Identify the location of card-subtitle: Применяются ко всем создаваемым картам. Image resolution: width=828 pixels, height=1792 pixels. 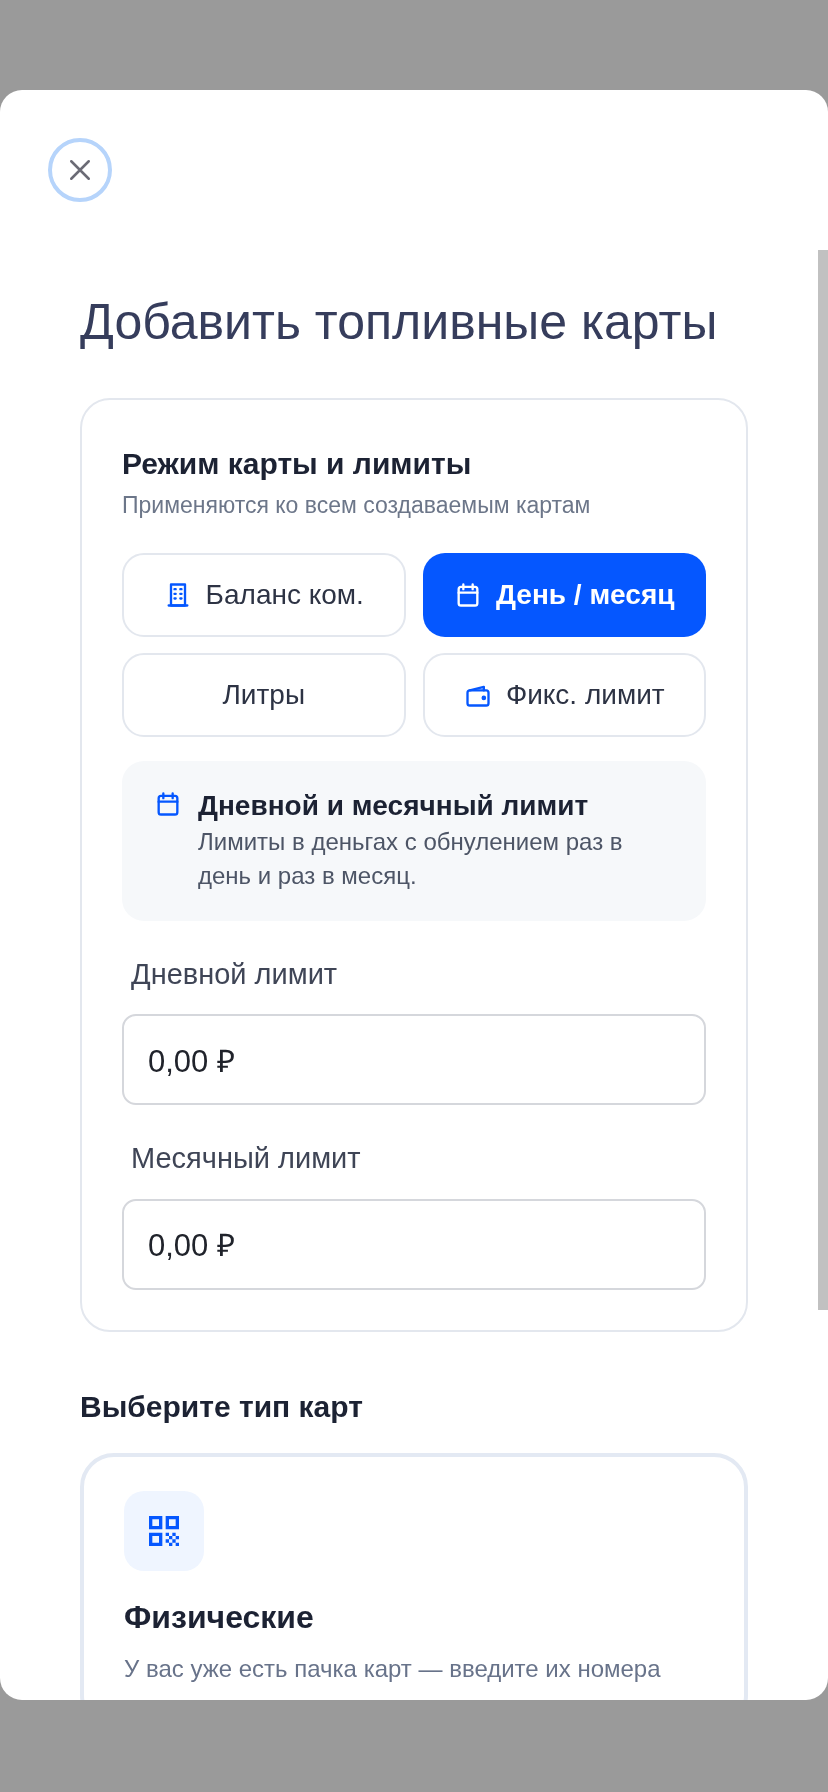
(357, 505).